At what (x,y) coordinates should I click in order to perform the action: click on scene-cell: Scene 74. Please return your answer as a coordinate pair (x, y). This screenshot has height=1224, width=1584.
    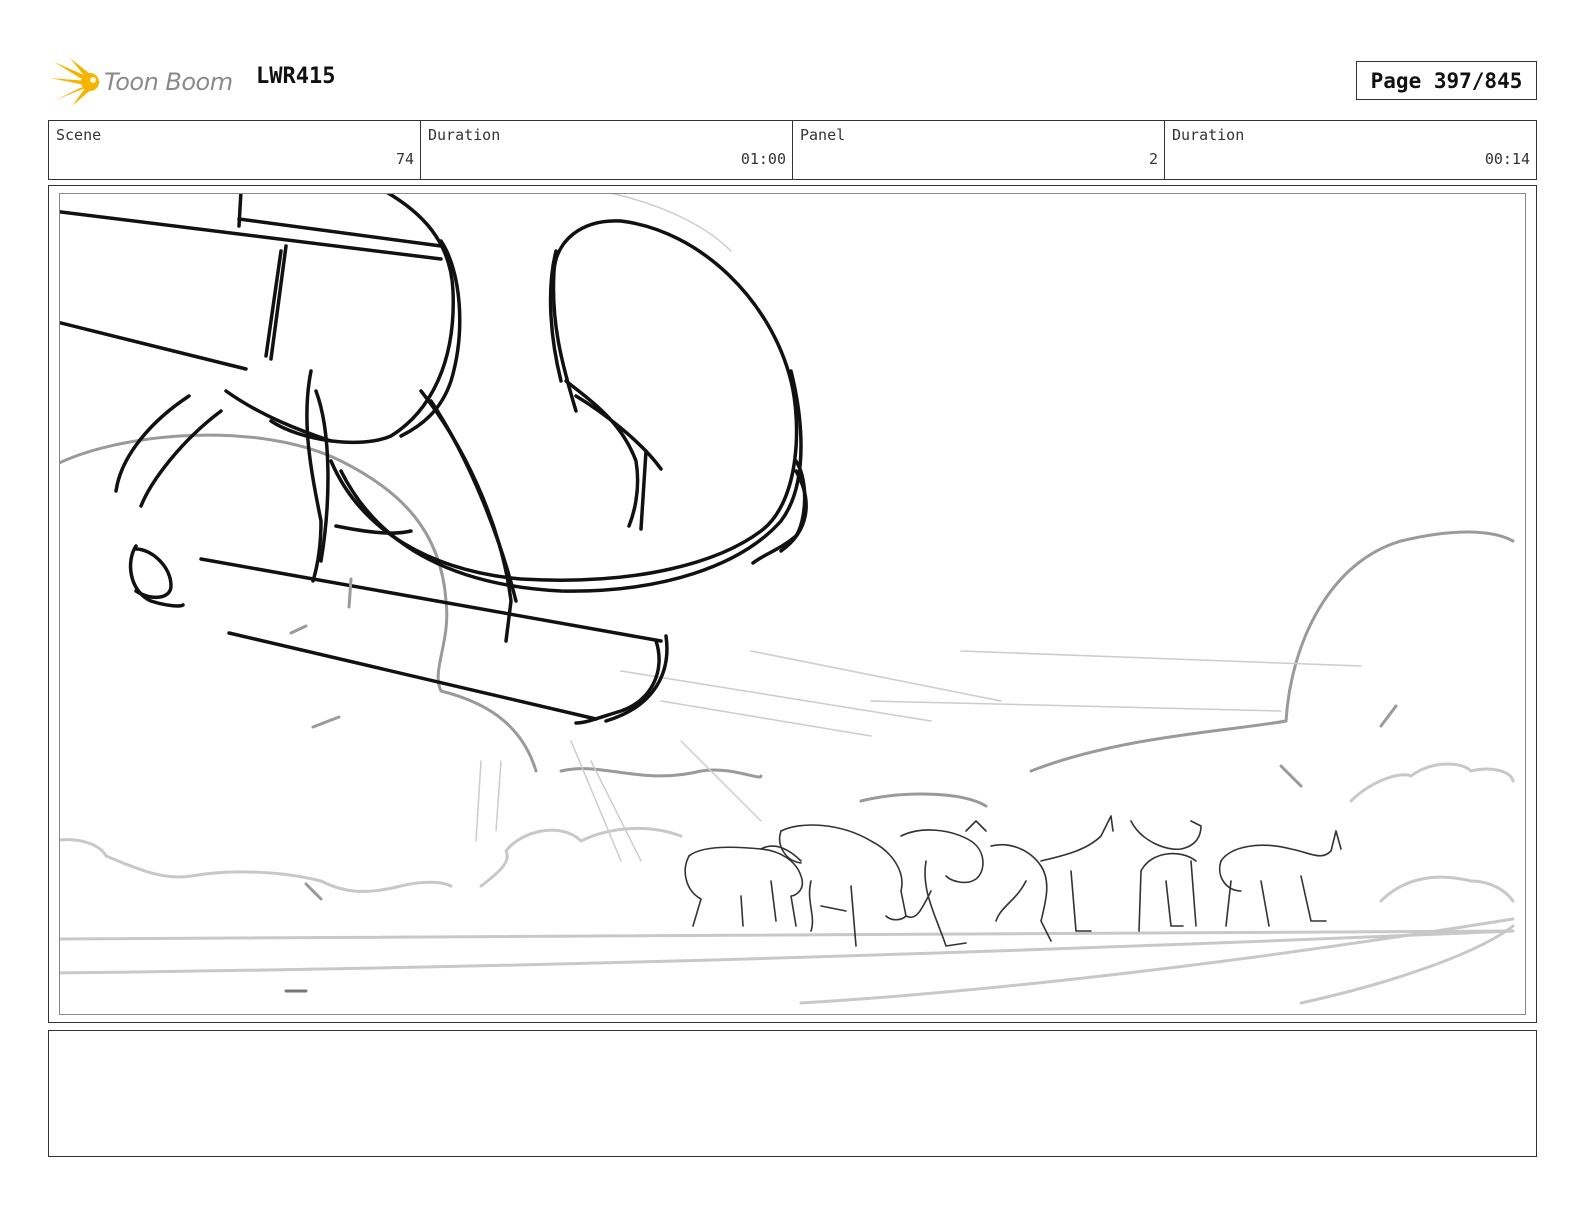
    Looking at the image, I should click on (235, 150).